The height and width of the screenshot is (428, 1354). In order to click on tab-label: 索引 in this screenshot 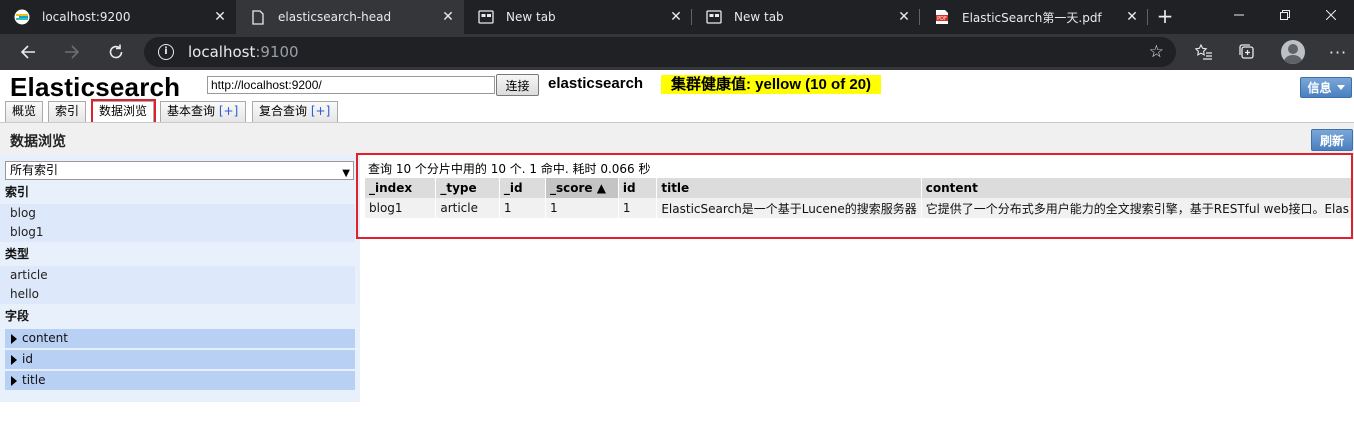, I will do `click(67, 111)`.